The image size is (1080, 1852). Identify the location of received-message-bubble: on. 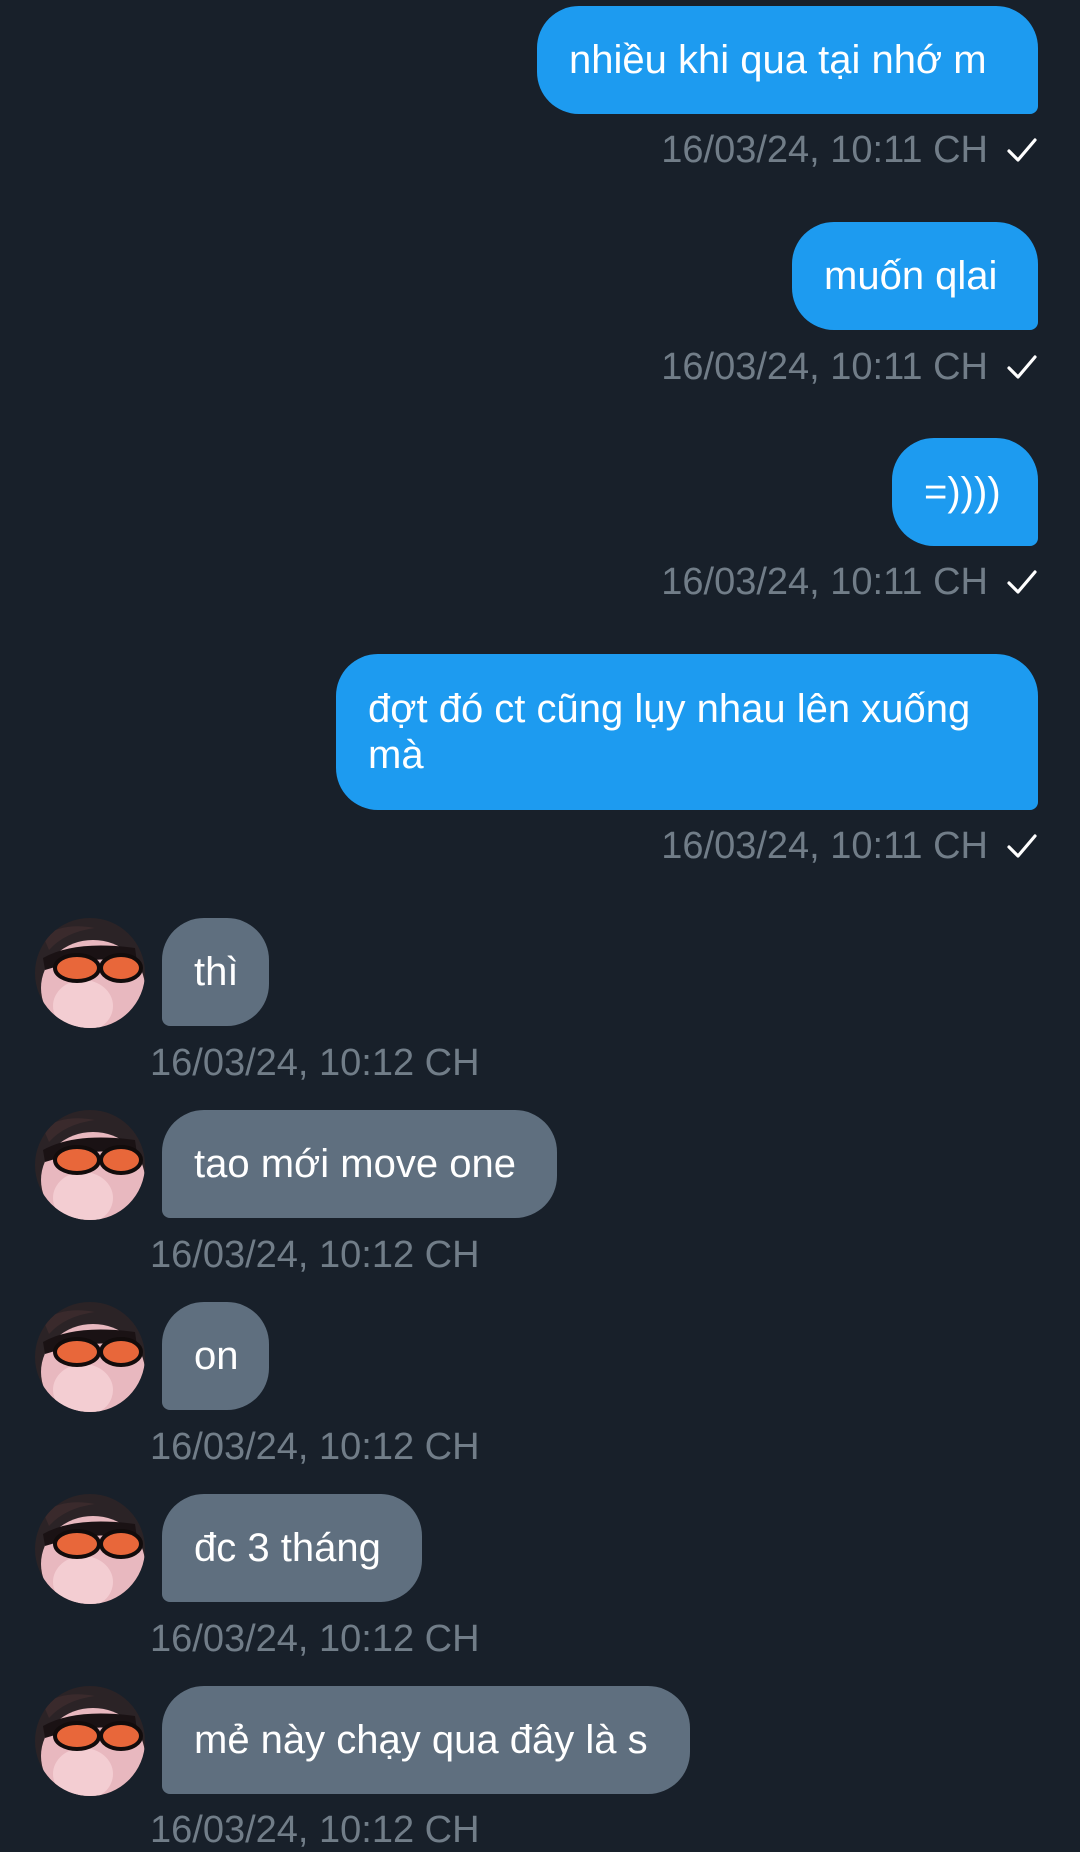
(215, 1356).